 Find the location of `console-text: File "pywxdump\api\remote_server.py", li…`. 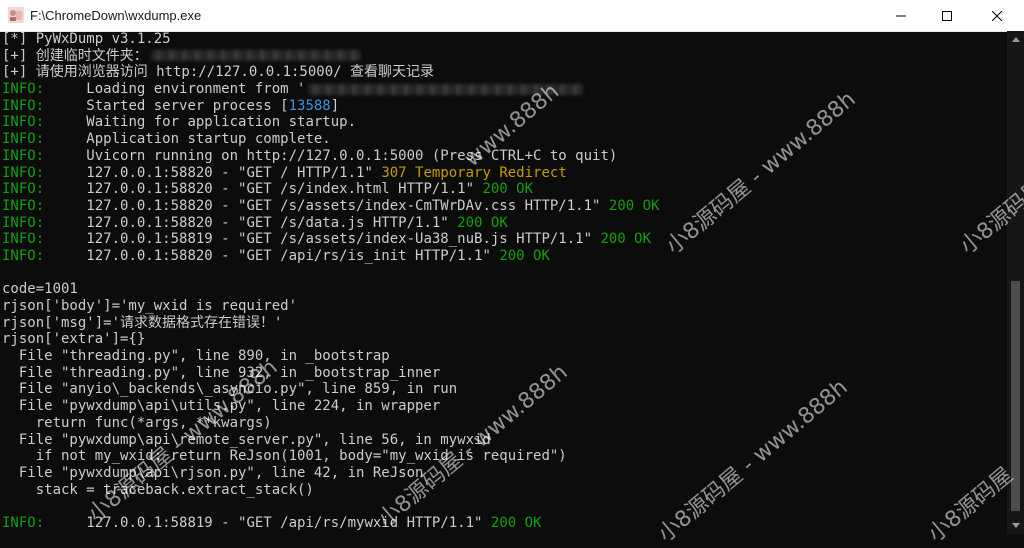

console-text: File "pywxdump\api\remote_server.py", li… is located at coordinates (246, 439).